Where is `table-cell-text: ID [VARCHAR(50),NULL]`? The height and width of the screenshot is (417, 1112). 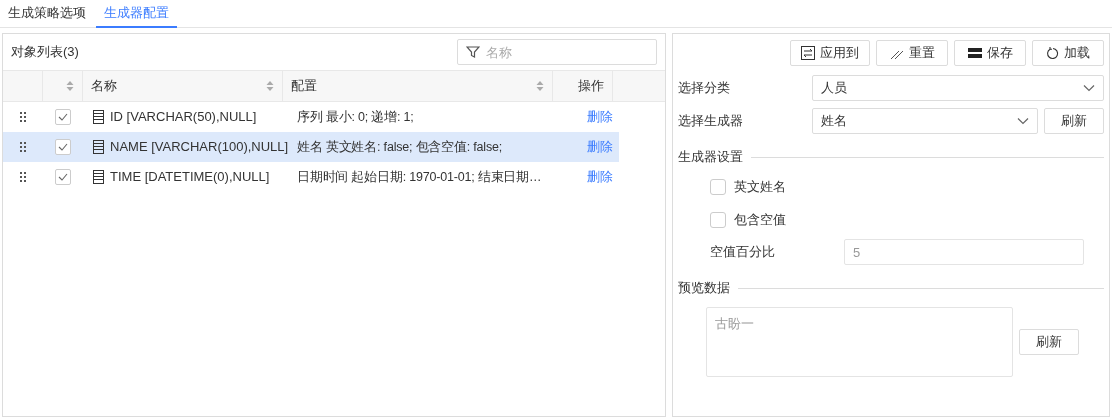
table-cell-text: ID [VARCHAR(50),NULL] is located at coordinates (183, 117).